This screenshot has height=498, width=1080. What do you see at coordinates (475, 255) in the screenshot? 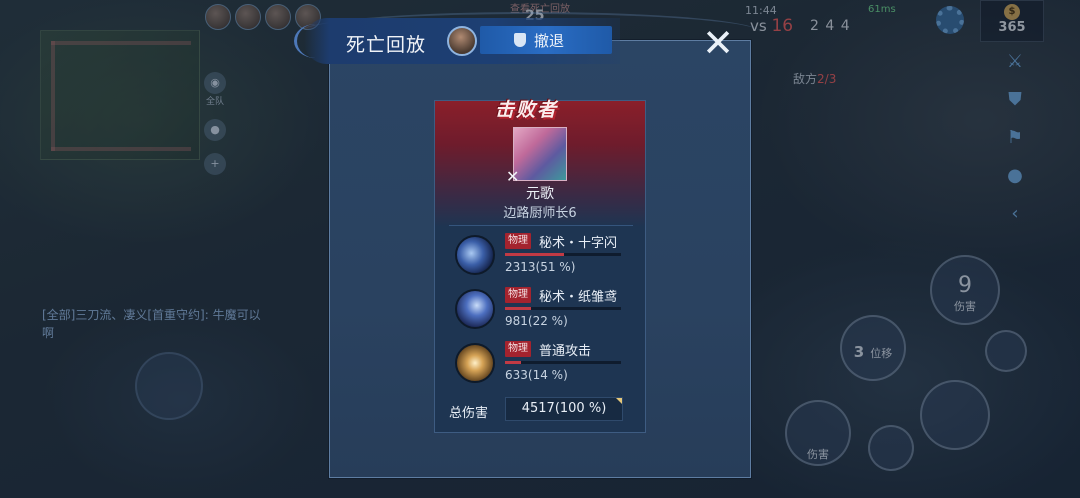
I see `cross-slash-skill-icon` at bounding box center [475, 255].